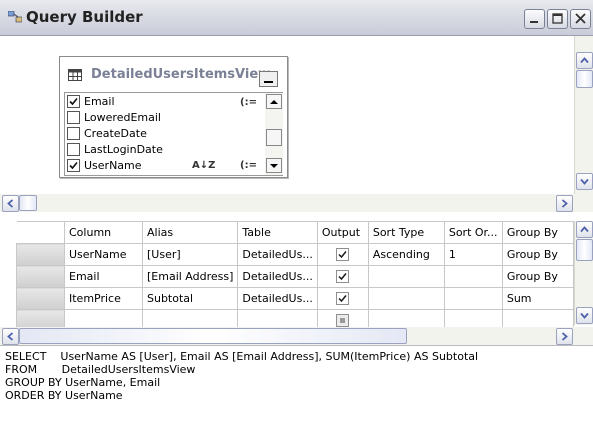 Image resolution: width=593 pixels, height=423 pixels. I want to click on cell-group-by: Sum, so click(537, 298).